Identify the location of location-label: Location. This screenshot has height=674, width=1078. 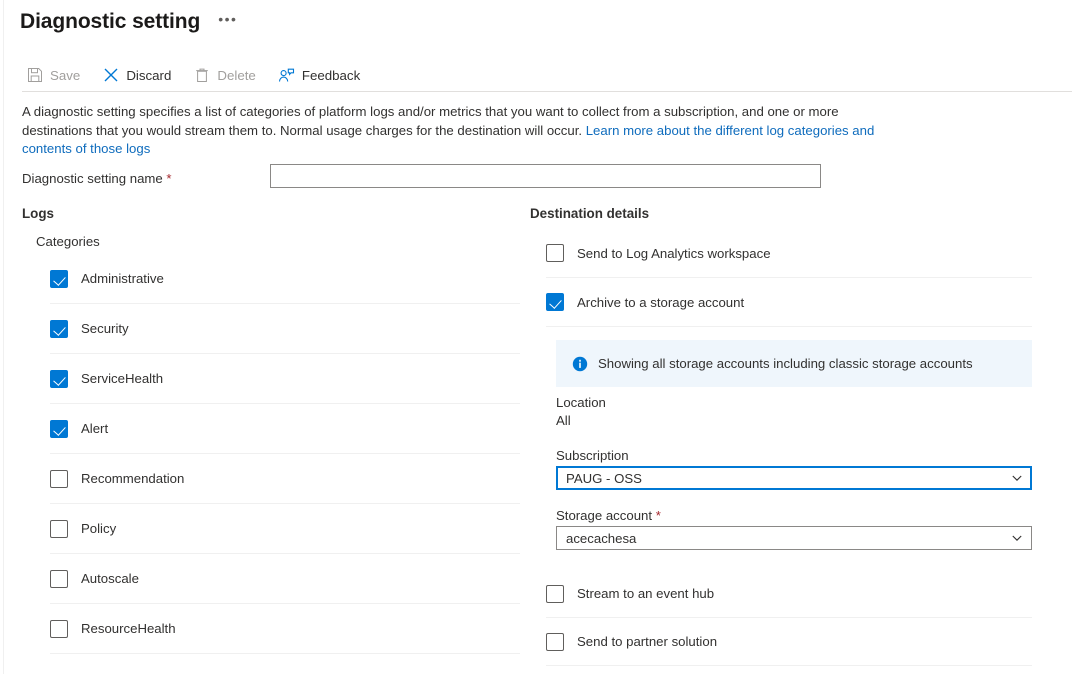
(581, 402).